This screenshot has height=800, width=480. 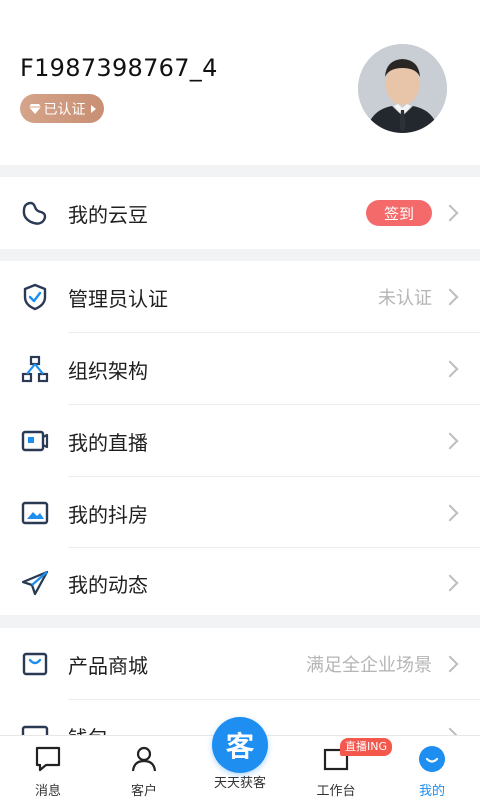 What do you see at coordinates (47, 791) in the screenshot?
I see `tab-label: 消息` at bounding box center [47, 791].